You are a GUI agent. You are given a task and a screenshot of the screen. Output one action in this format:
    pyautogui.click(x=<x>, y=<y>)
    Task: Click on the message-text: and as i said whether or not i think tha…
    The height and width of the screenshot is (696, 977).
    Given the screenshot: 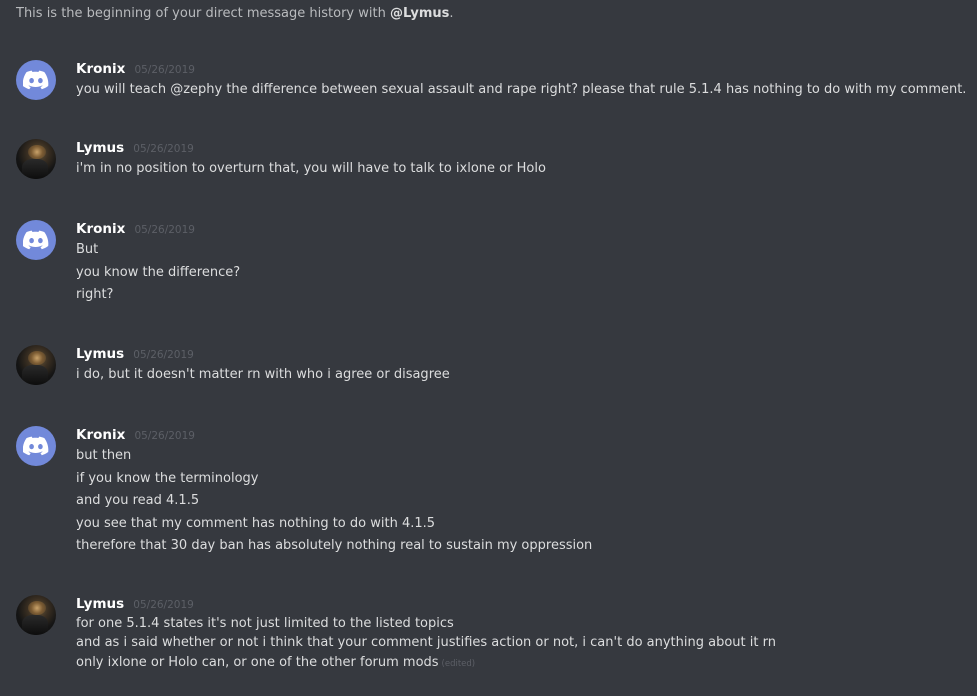 What is the action you would take?
    pyautogui.click(x=426, y=643)
    